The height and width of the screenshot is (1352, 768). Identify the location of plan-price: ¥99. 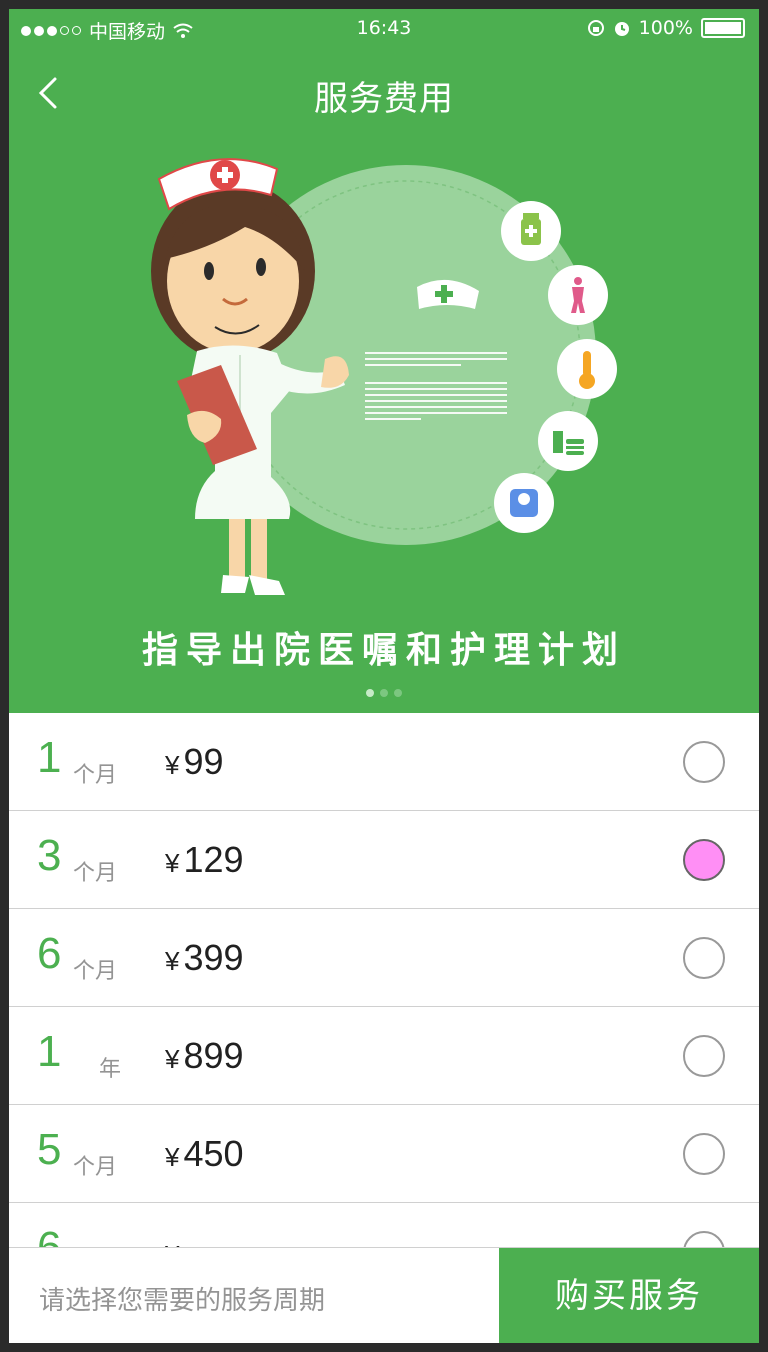
(194, 762).